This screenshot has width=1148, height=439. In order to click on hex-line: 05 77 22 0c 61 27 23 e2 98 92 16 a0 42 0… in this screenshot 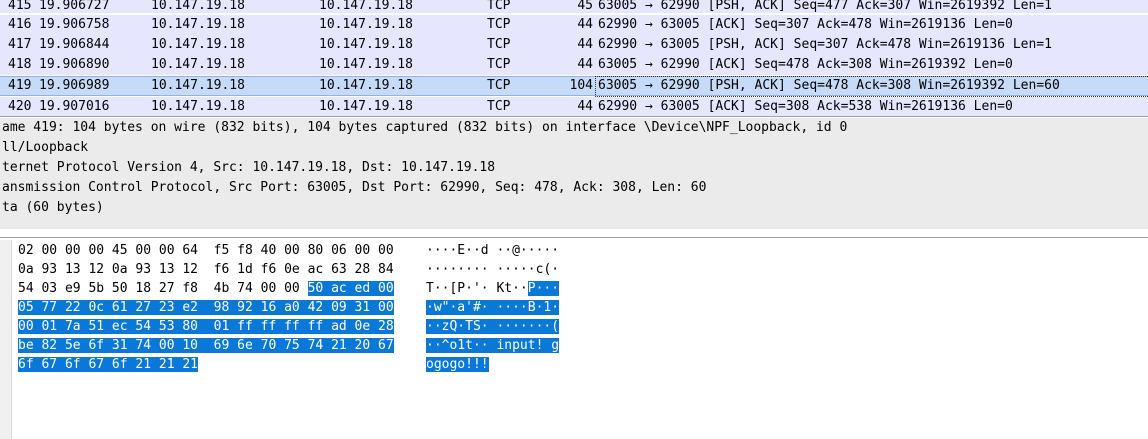, I will do `click(206, 307)`.